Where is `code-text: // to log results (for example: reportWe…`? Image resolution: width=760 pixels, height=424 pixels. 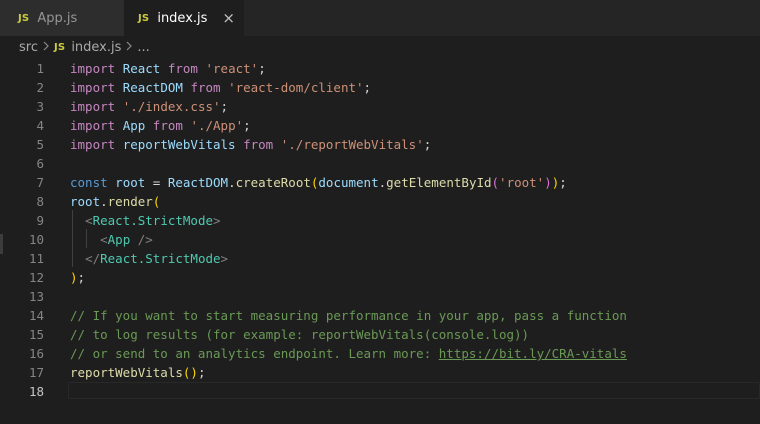 code-text: // to log results (for example: reportWe… is located at coordinates (299, 334).